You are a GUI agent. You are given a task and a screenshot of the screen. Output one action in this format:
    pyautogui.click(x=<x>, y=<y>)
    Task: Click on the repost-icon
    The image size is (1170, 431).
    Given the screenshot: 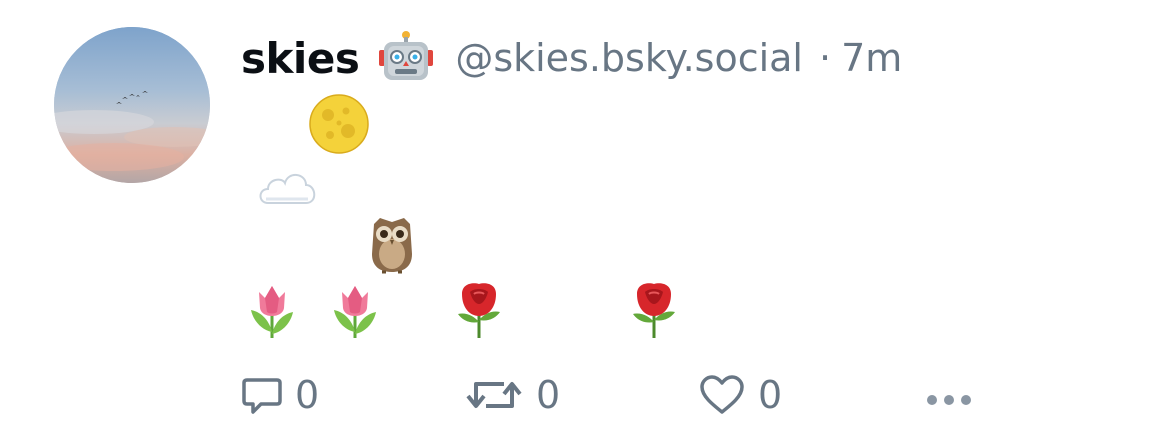 What is the action you would take?
    pyautogui.click(x=494, y=395)
    